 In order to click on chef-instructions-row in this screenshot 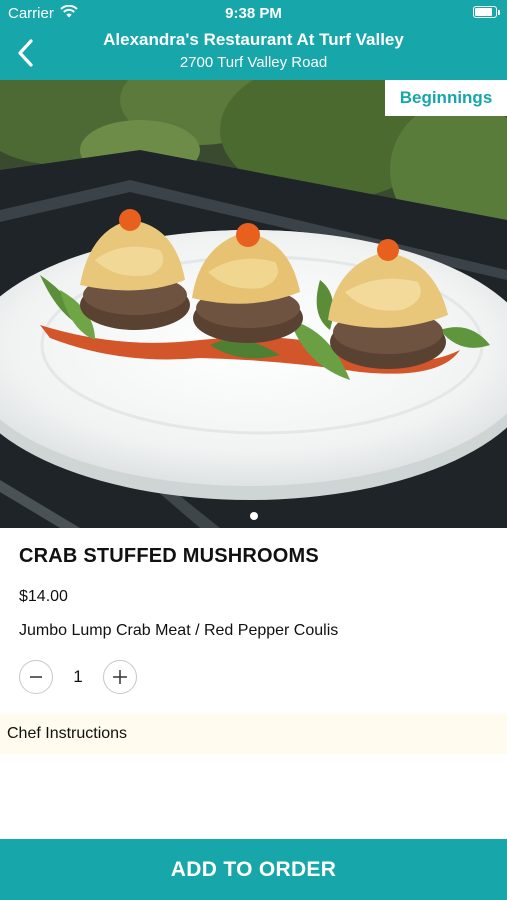, I will do `click(253, 734)`.